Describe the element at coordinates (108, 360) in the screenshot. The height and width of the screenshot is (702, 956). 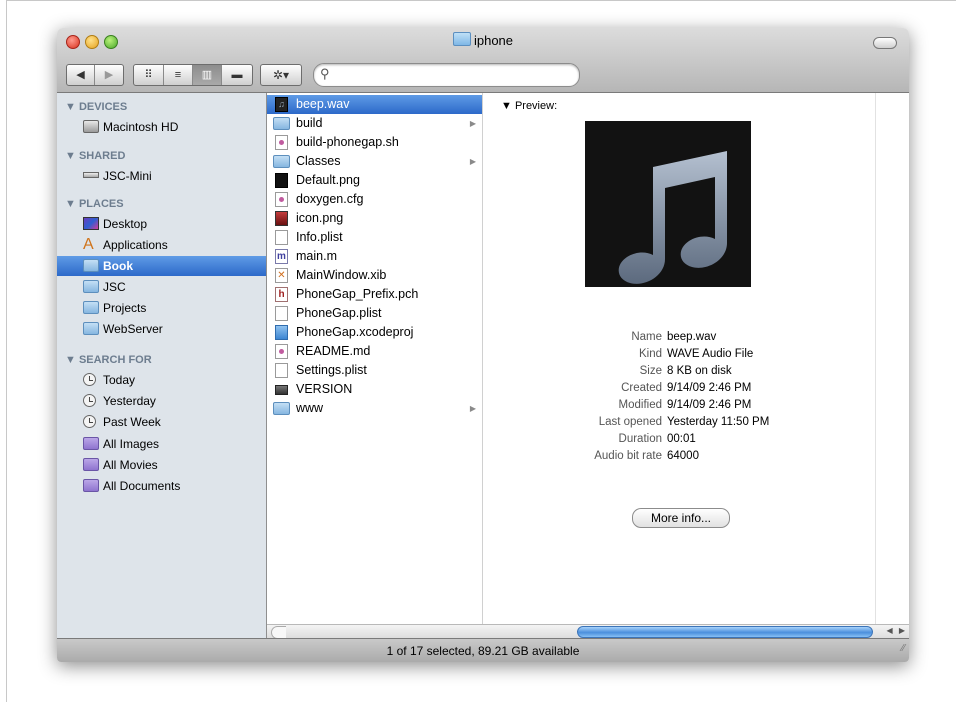
I see `sidebar-heading-search-for: ▼ SEARCH FOR` at that location.